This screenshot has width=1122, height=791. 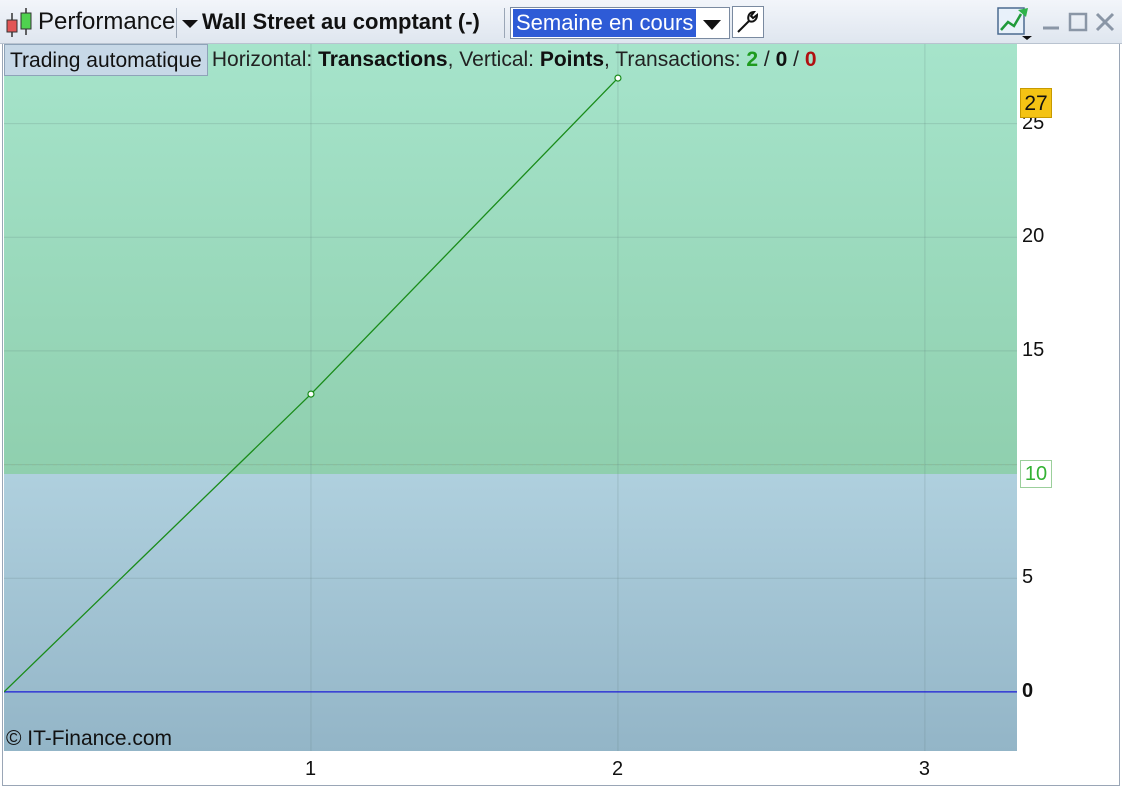 I want to click on instrument-selector: Wall Street au comptant (-), so click(x=331, y=22).